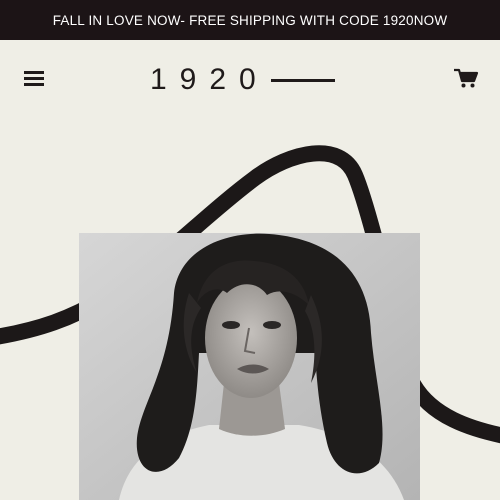 This screenshot has width=500, height=500. What do you see at coordinates (302, 80) in the screenshot?
I see `logo-rule` at bounding box center [302, 80].